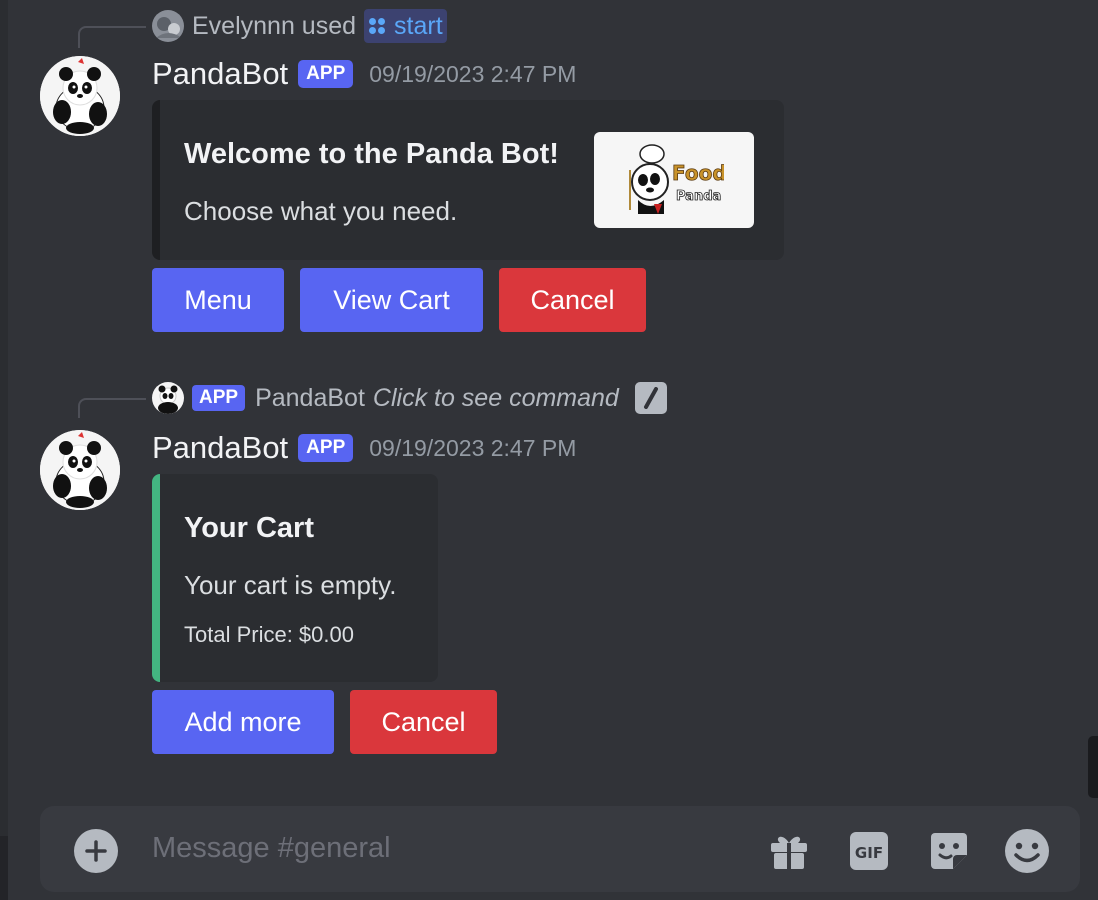 This screenshot has width=1098, height=900. What do you see at coordinates (560, 849) in the screenshot?
I see `message-composer: Message #general GIF` at bounding box center [560, 849].